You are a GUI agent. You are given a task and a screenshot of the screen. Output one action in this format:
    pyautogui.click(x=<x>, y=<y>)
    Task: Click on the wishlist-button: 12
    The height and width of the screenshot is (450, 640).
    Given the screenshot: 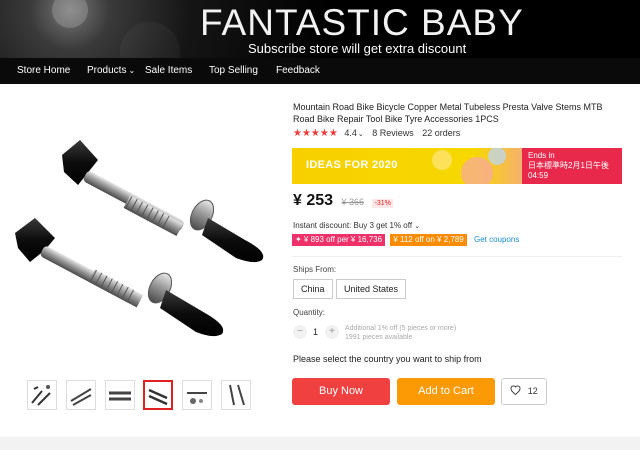 What is the action you would take?
    pyautogui.click(x=524, y=391)
    